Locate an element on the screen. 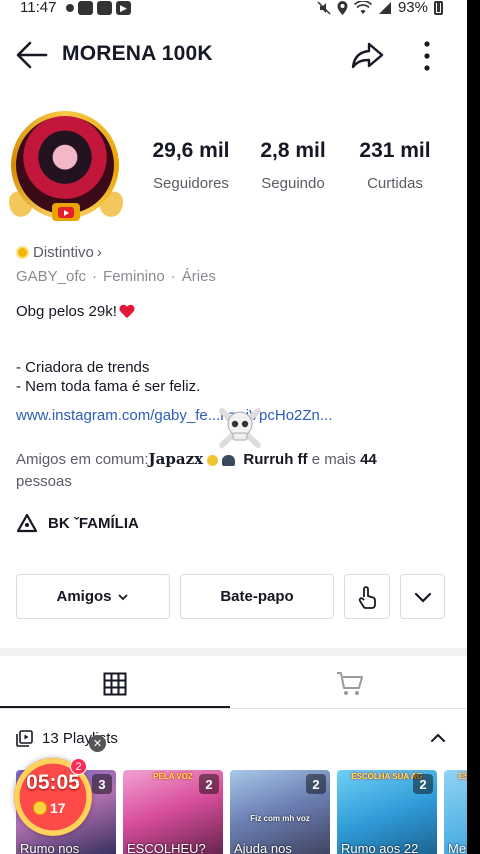 The image size is (480, 854). chat-button-label: Bate-papo is located at coordinates (257, 596).